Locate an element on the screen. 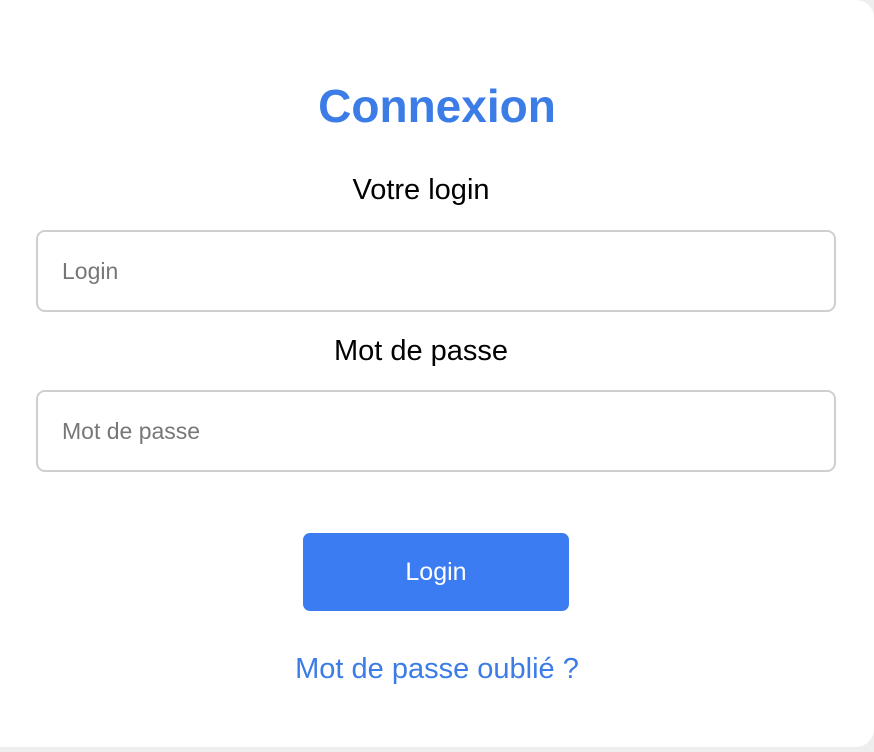 The height and width of the screenshot is (752, 874). page-title: Connexion is located at coordinates (437, 106).